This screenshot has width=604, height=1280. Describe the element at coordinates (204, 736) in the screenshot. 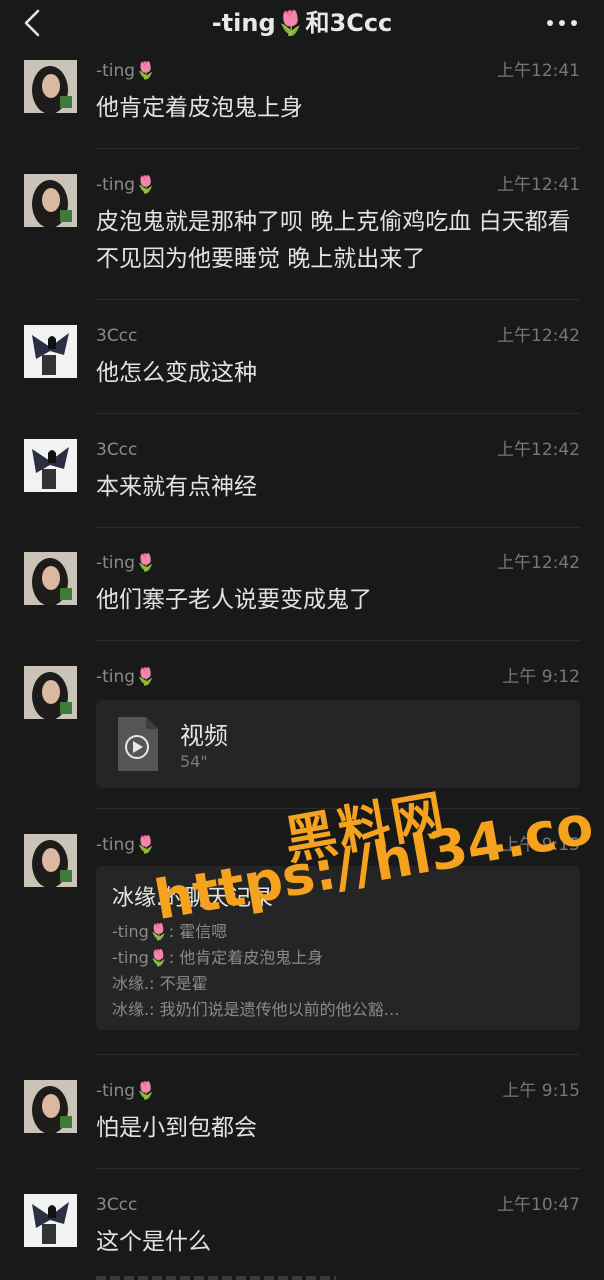

I see `video-title: 视频` at that location.